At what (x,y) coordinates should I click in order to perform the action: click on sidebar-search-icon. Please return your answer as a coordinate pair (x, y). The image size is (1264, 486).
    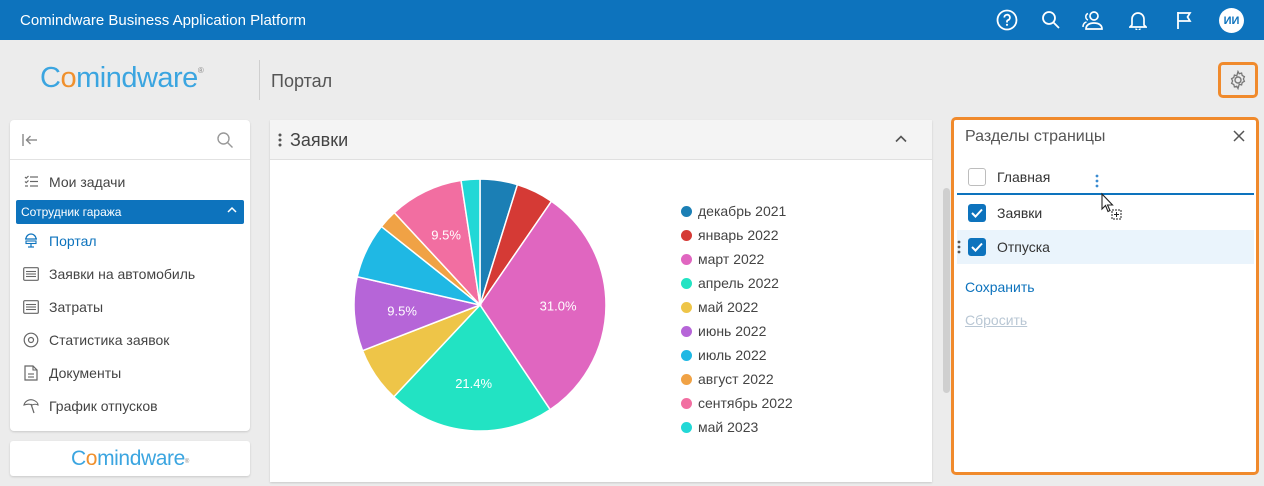
    Looking at the image, I should click on (225, 140).